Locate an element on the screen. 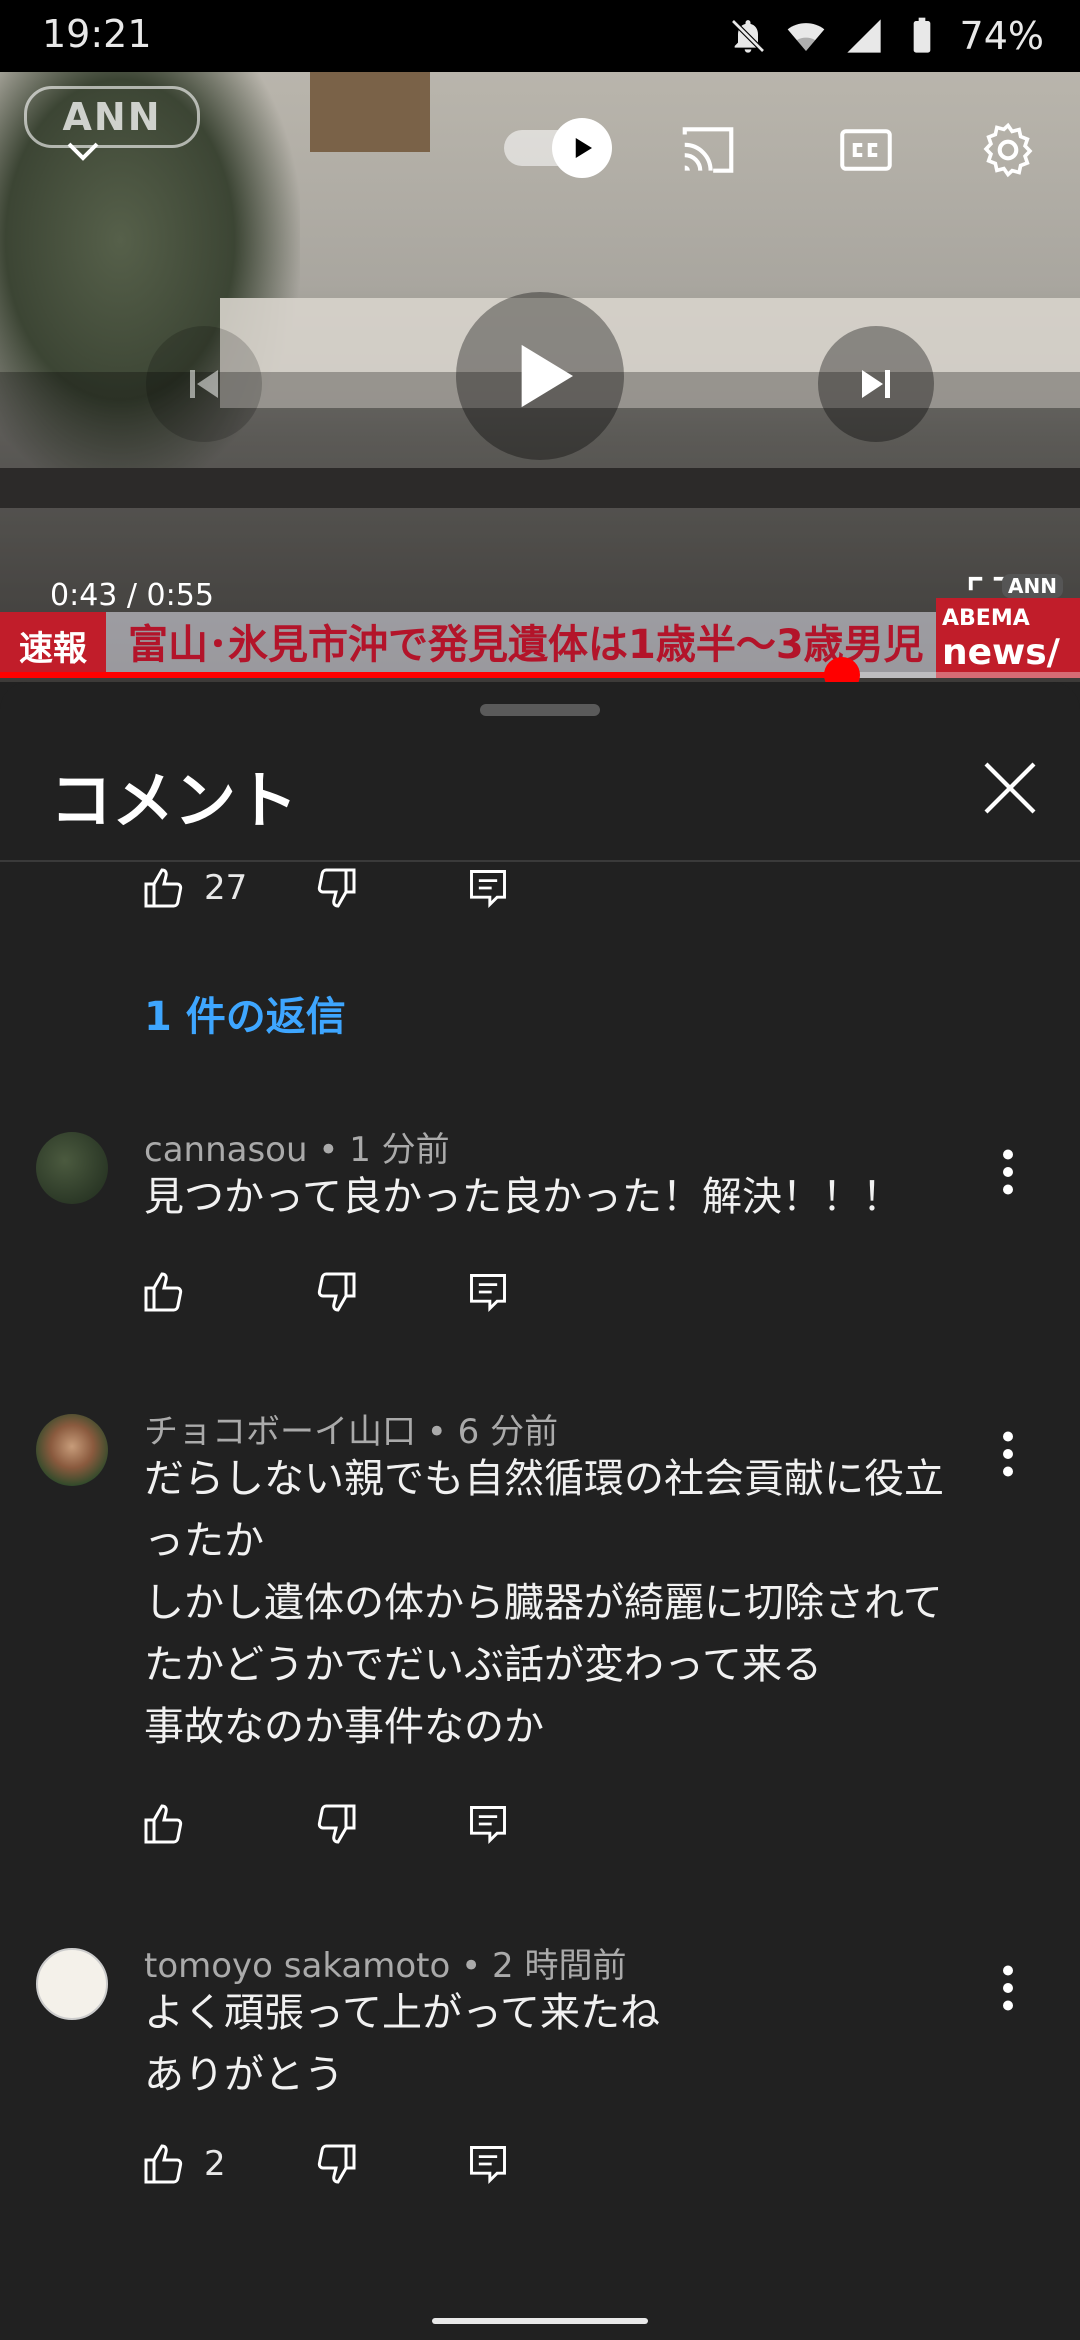  autoplay-toggle is located at coordinates (582, 148).